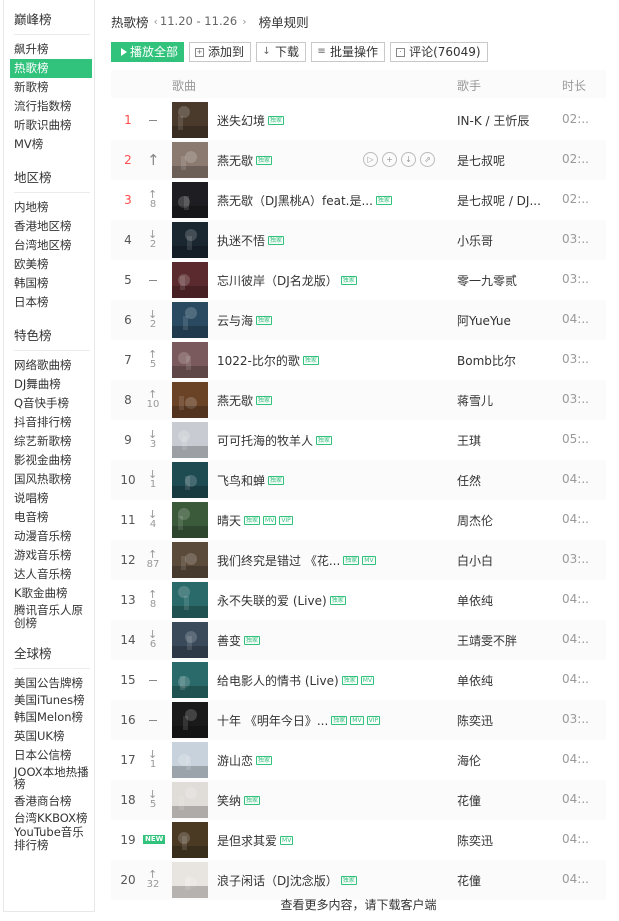 This screenshot has height=921, width=619. Describe the element at coordinates (389, 159) in the screenshot. I see `add-icon: +` at that location.